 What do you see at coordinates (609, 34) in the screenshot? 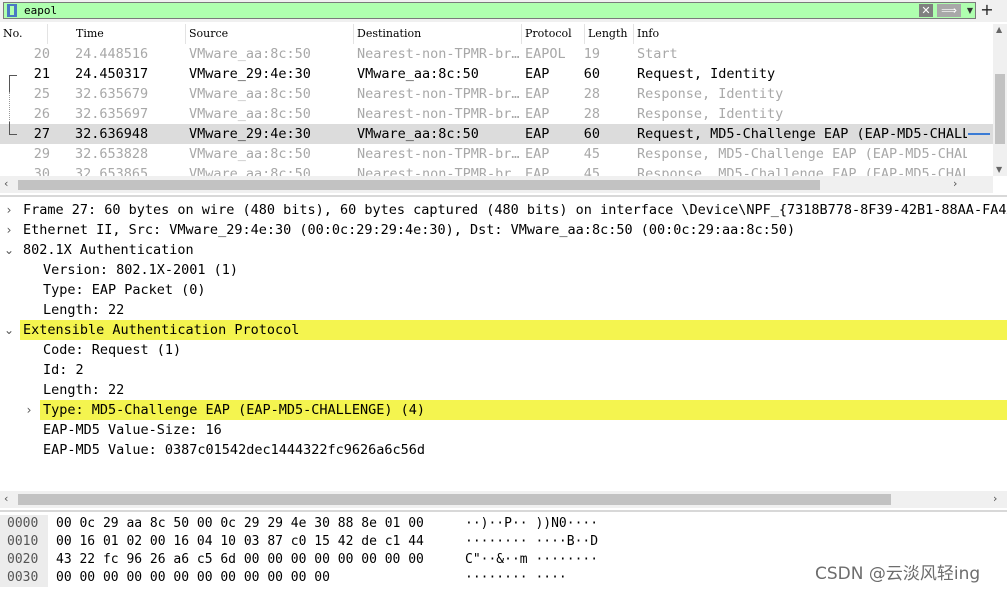
I see `column-header-length: Length` at bounding box center [609, 34].